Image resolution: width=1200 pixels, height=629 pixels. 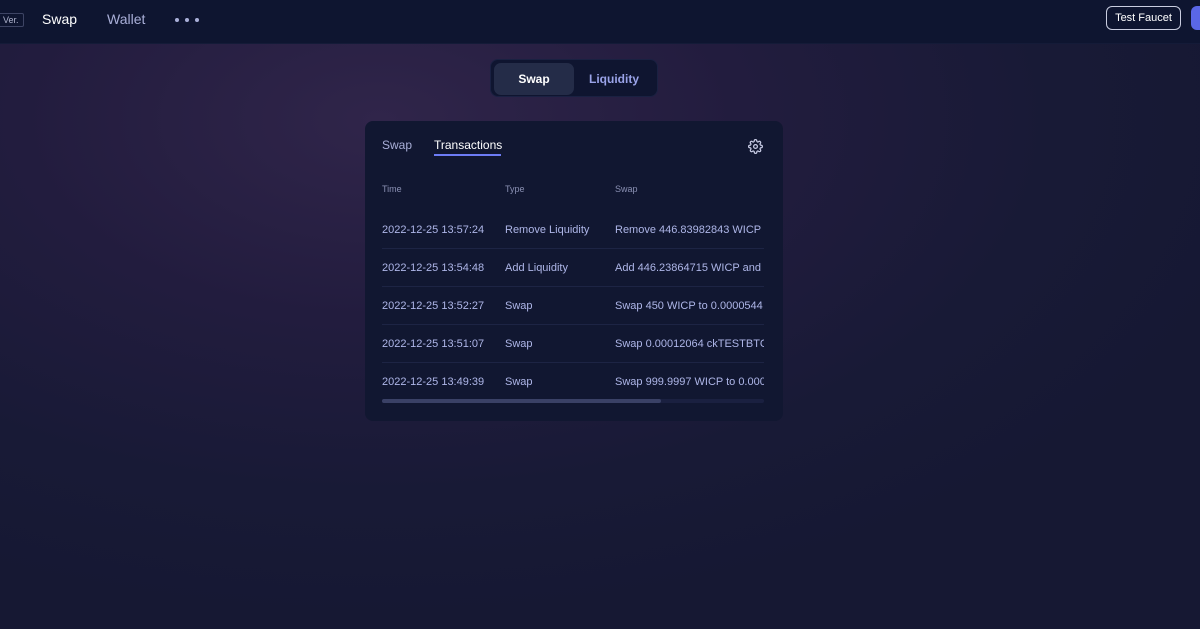 What do you see at coordinates (689, 230) in the screenshot?
I see `cell-swap: Remove 446.83982843 WICP and` at bounding box center [689, 230].